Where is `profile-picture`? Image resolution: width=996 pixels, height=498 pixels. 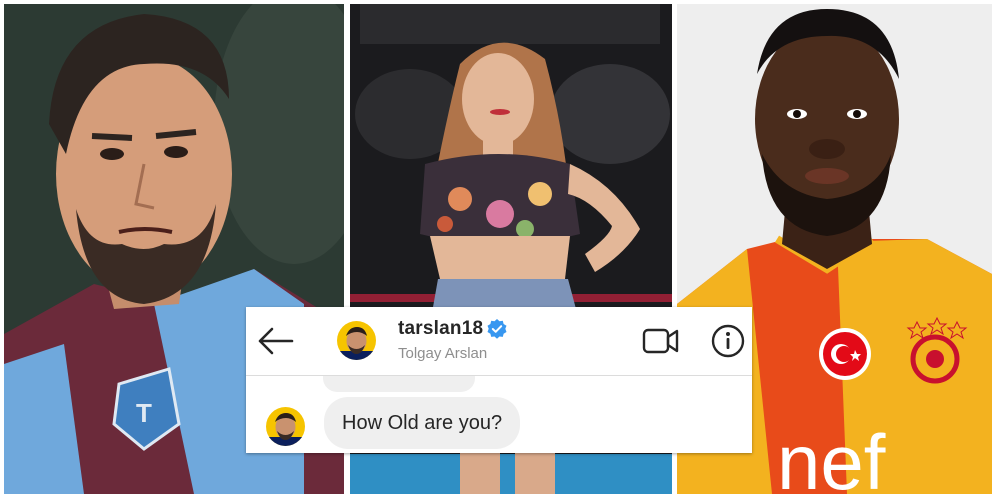 profile-picture is located at coordinates (356, 340).